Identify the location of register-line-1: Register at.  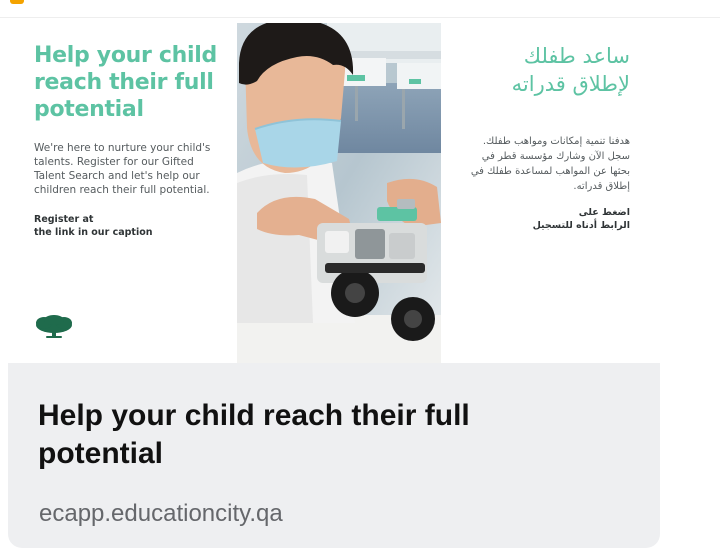
(64, 219).